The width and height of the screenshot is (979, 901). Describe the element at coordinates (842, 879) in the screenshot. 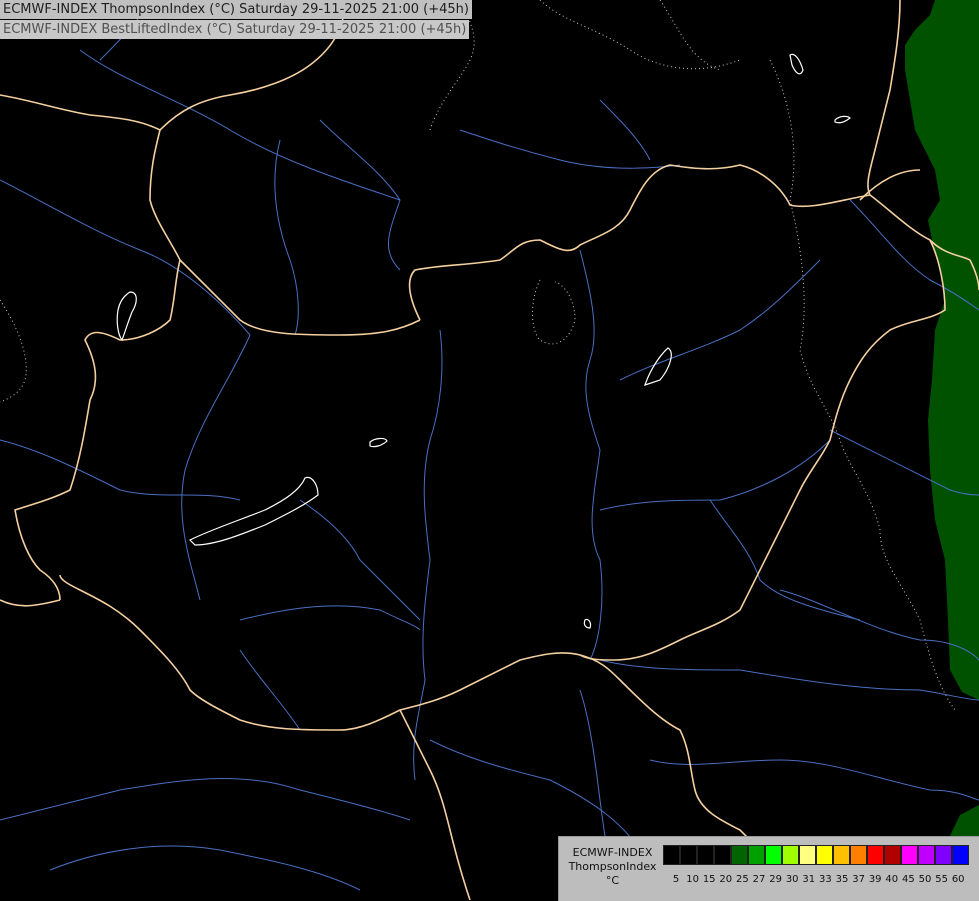

I see `legend-tick-label: 35` at that location.